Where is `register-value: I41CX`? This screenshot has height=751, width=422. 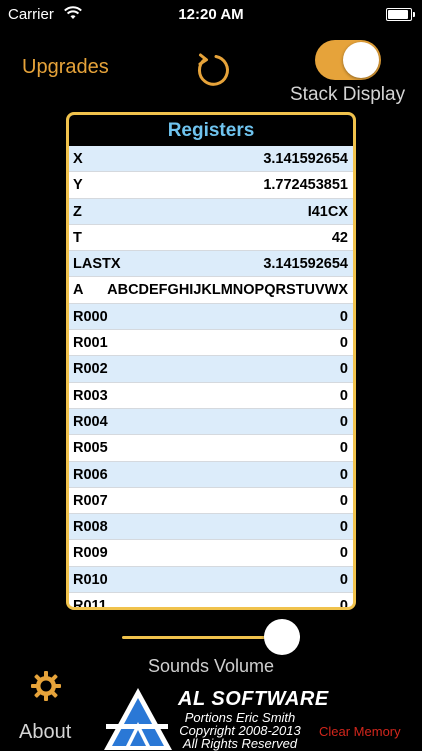
register-value: I41CX is located at coordinates (327, 211).